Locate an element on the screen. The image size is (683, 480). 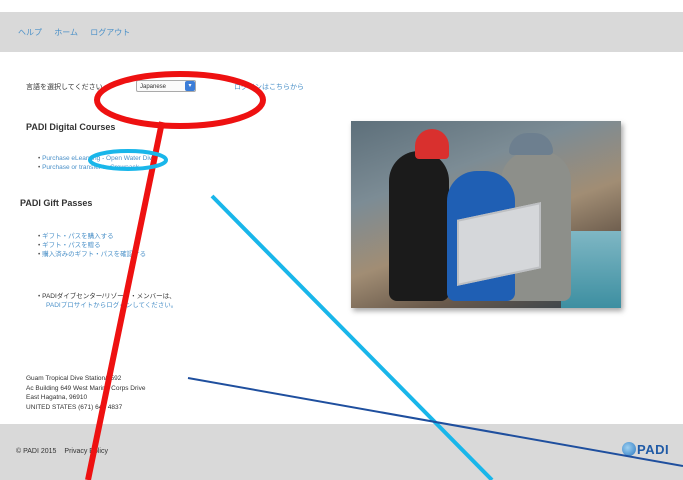
gift-pass-send-link: ギフト・パスを贈る is located at coordinates (92, 245).